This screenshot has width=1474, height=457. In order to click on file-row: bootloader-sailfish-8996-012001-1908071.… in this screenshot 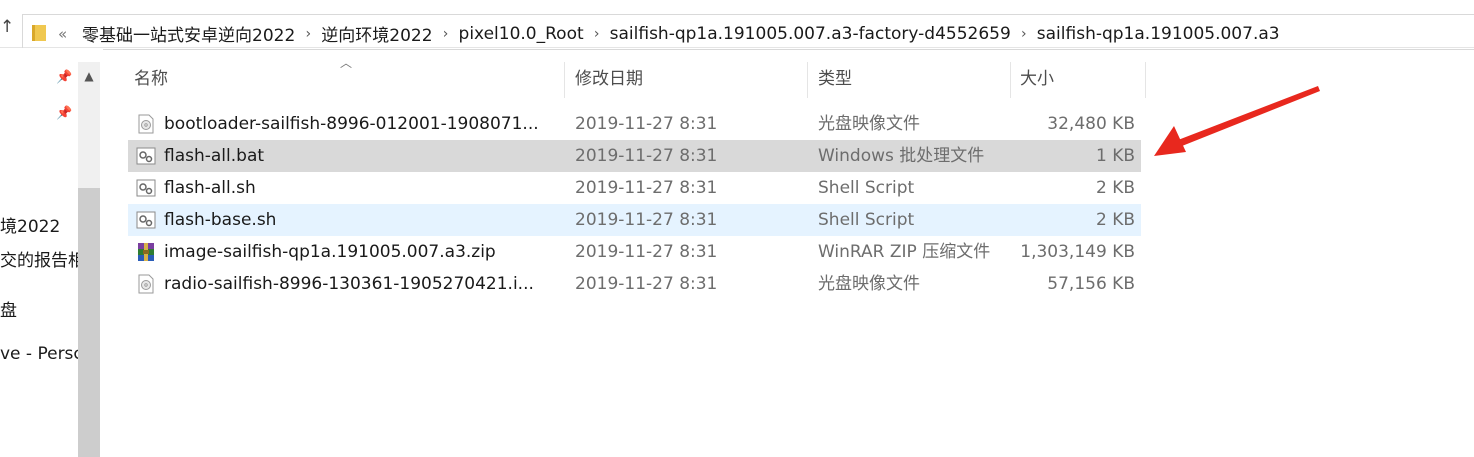, I will do `click(634, 124)`.